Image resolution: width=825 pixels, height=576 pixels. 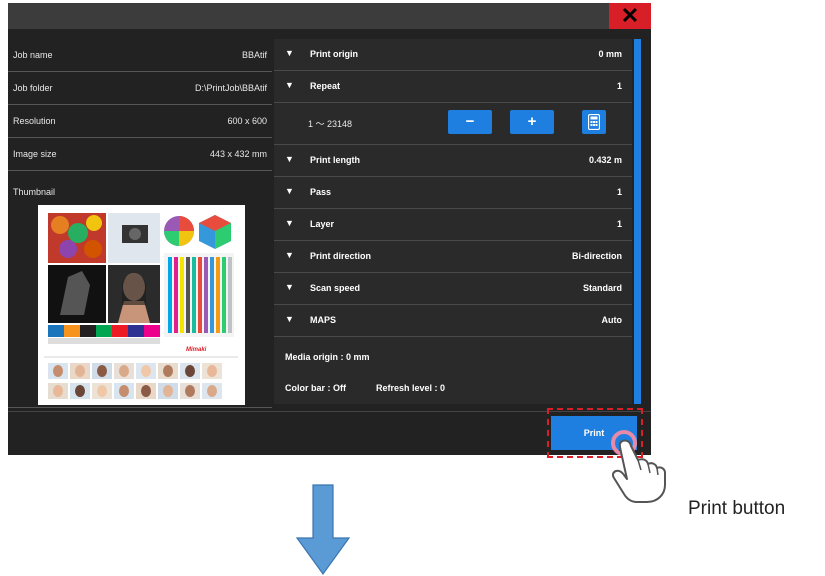 What do you see at coordinates (602, 288) in the screenshot?
I see `setting-value: Standard` at bounding box center [602, 288].